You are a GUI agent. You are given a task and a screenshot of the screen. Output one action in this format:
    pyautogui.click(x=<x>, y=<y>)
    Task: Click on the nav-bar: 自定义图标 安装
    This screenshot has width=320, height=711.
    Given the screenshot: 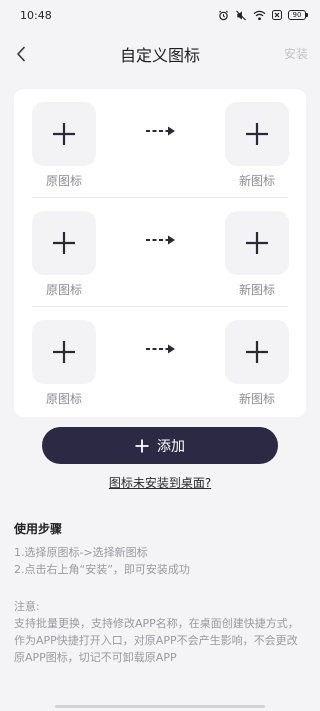 What is the action you would take?
    pyautogui.click(x=160, y=54)
    